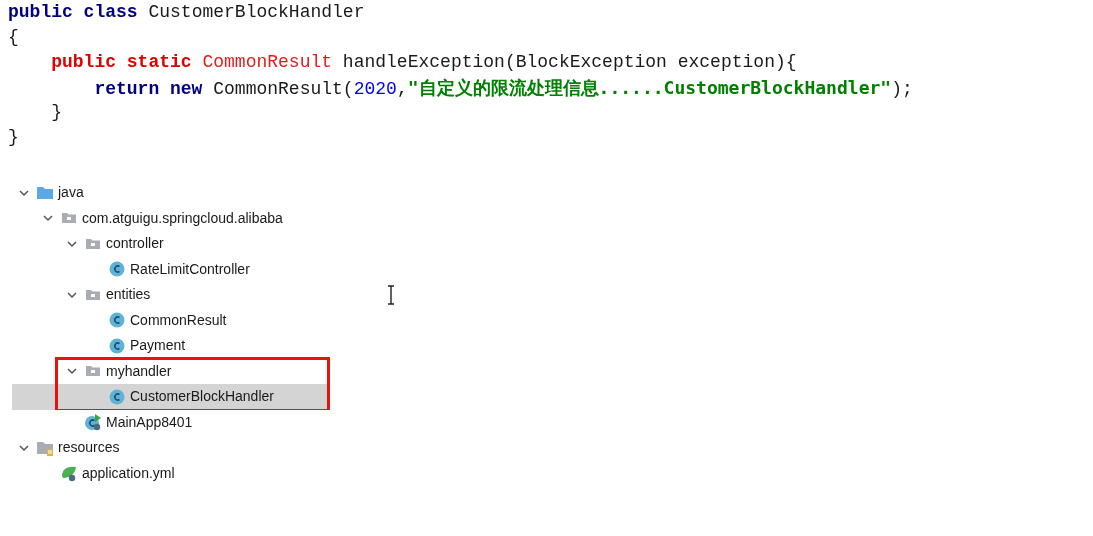 The image size is (1093, 536). What do you see at coordinates (158, 346) in the screenshot?
I see `tree-item-label: Payment` at bounding box center [158, 346].